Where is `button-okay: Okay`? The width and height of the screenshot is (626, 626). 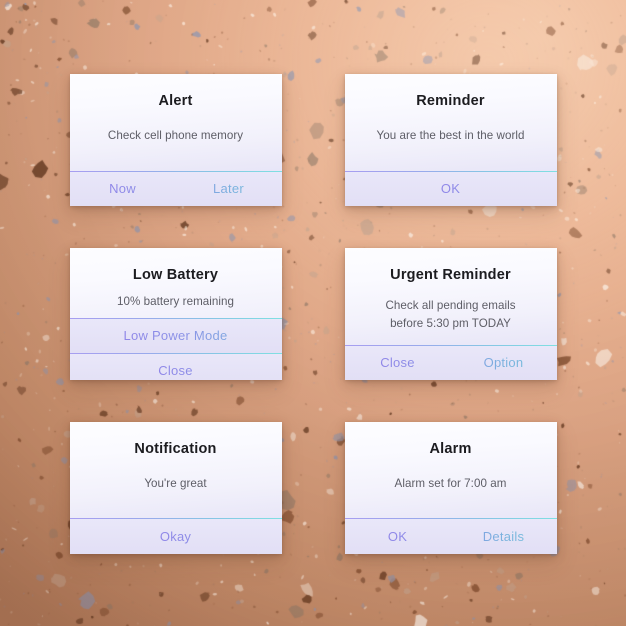 button-okay: Okay is located at coordinates (175, 536).